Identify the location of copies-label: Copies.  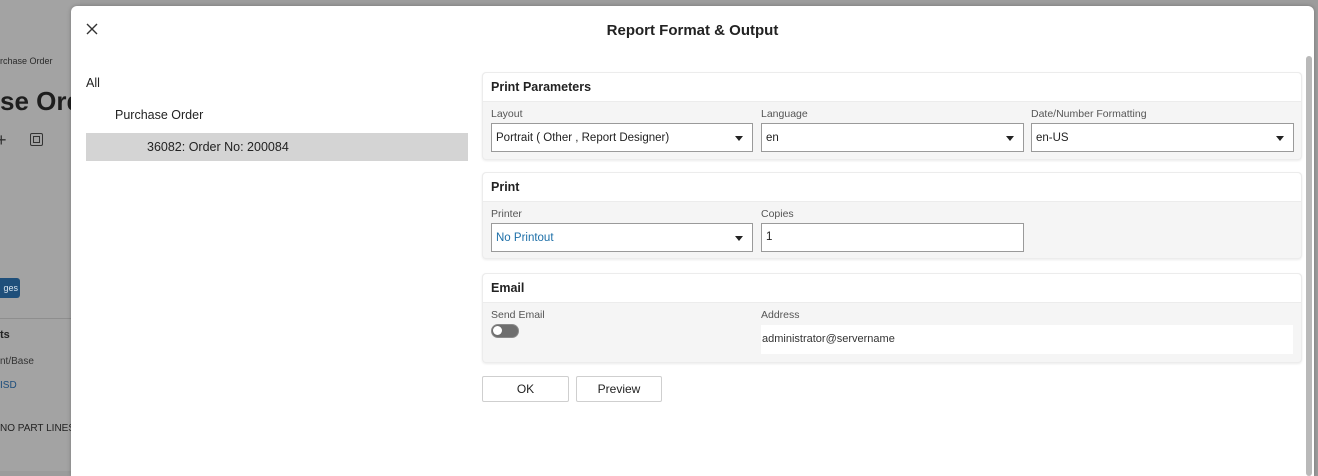
(777, 214).